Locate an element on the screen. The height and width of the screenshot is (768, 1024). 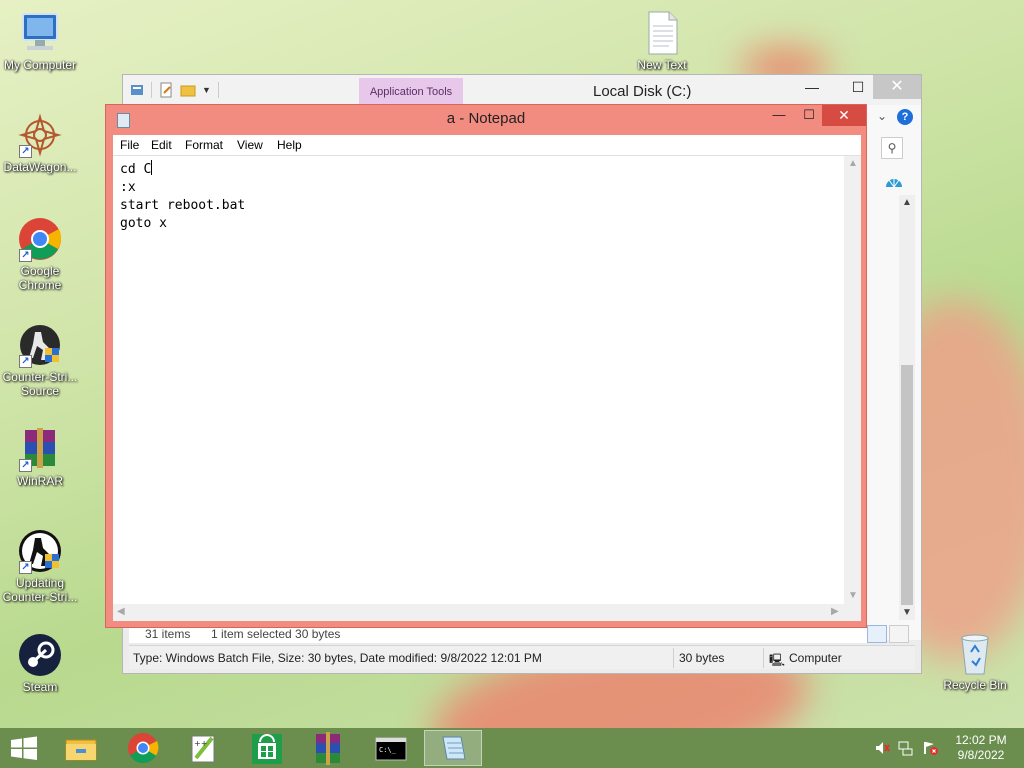
status-separator is located at coordinates (673, 658).